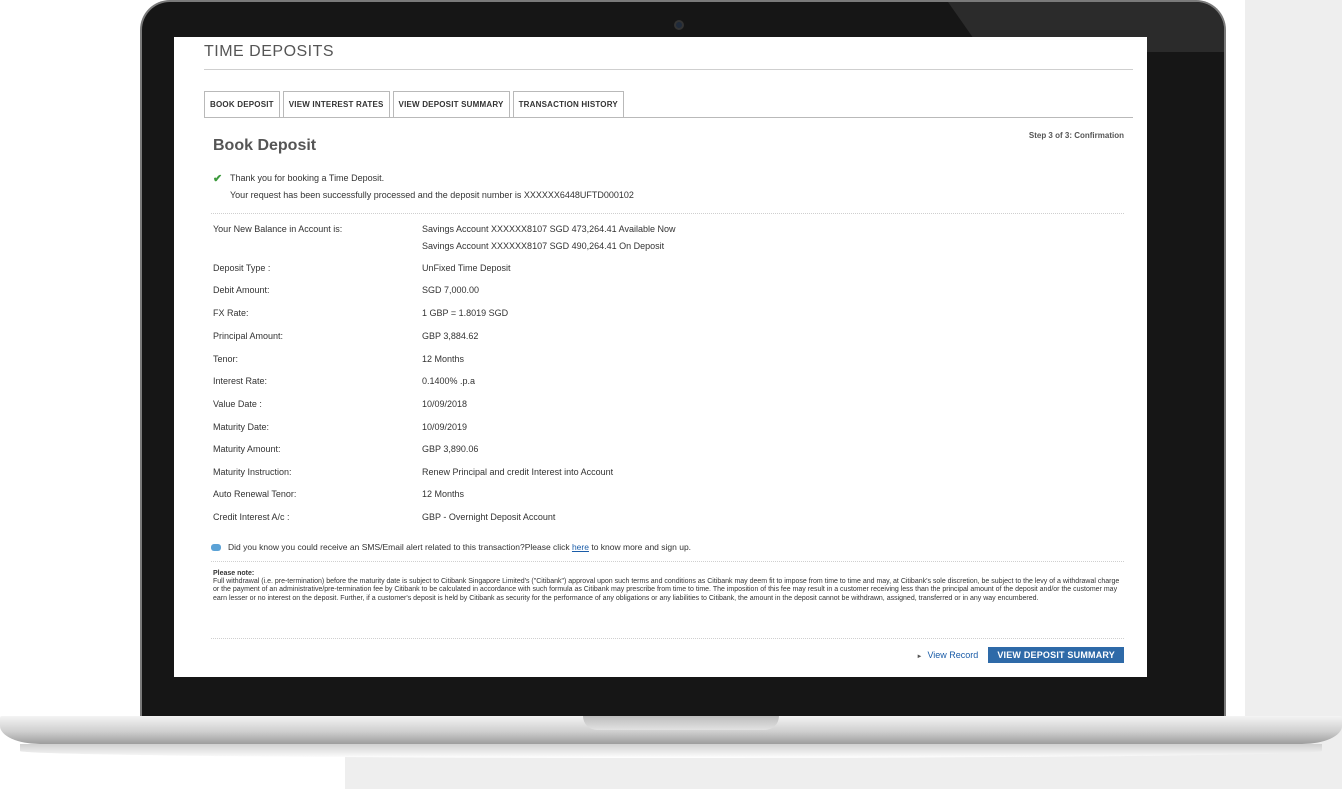  I want to click on detail-label: Maturity Amount:, so click(247, 449).